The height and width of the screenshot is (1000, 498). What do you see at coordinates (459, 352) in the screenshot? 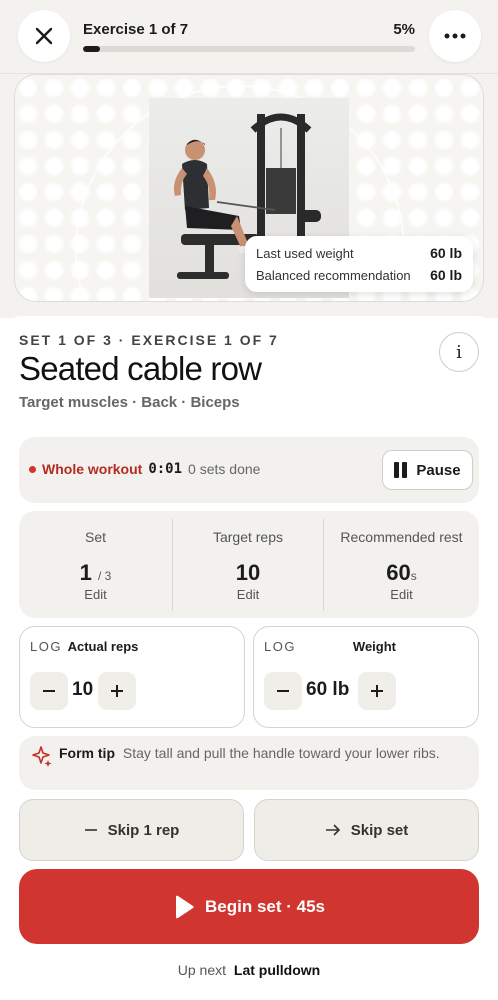
I see `info-button: i` at bounding box center [459, 352].